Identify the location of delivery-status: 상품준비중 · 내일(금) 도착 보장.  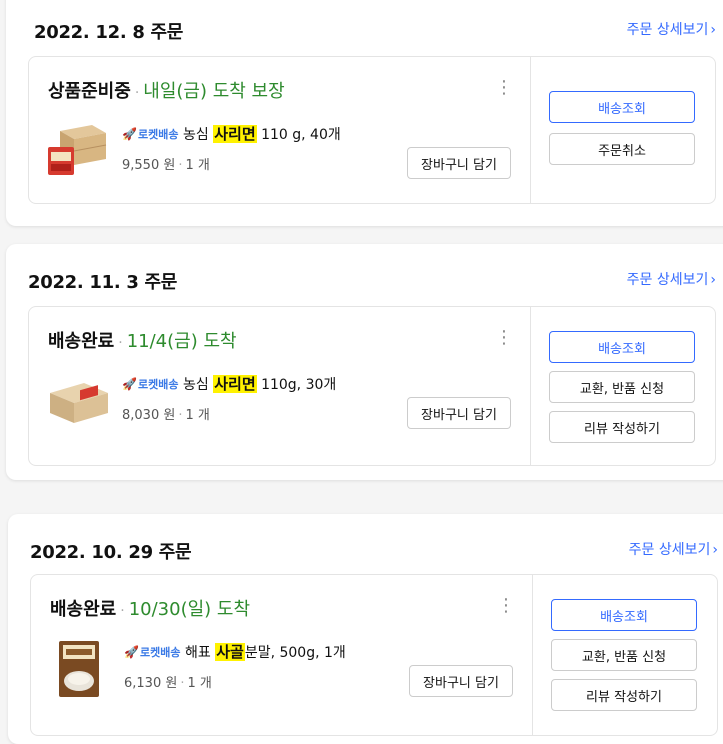
(166, 90).